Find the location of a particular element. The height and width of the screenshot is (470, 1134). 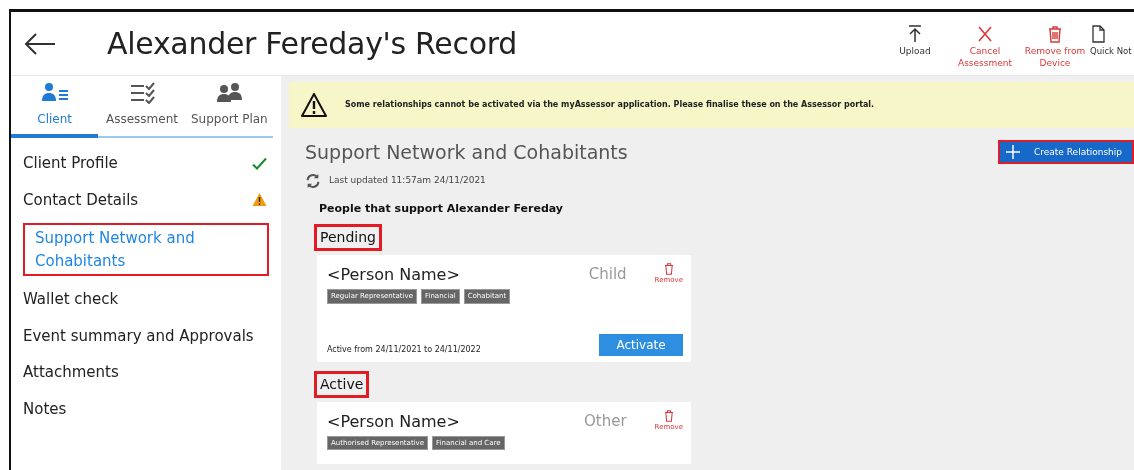

subheading: People that support Alexander Fereday is located at coordinates (442, 208).